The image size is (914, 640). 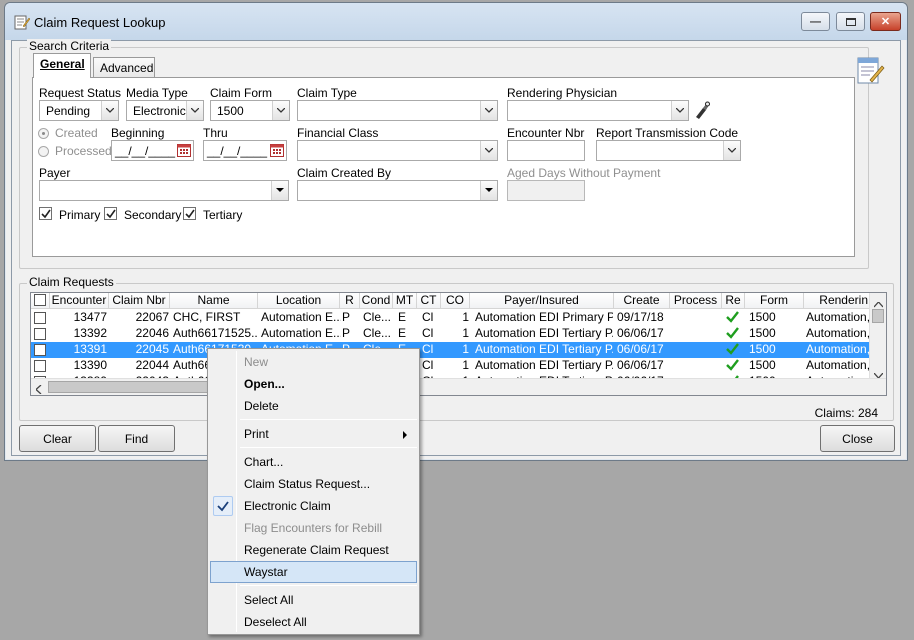 I want to click on title-bar: Claim Request Lookup — ✕, so click(x=456, y=21).